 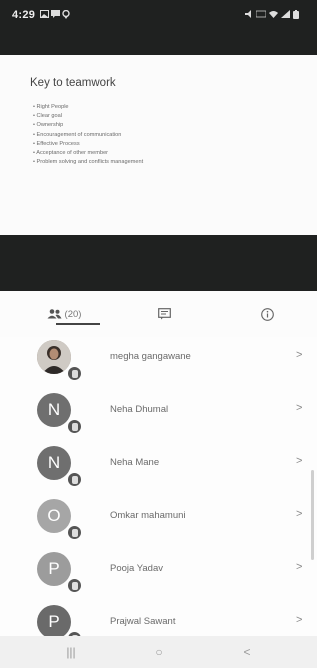 I want to click on slide-bullet: Right People, so click(x=88, y=107).